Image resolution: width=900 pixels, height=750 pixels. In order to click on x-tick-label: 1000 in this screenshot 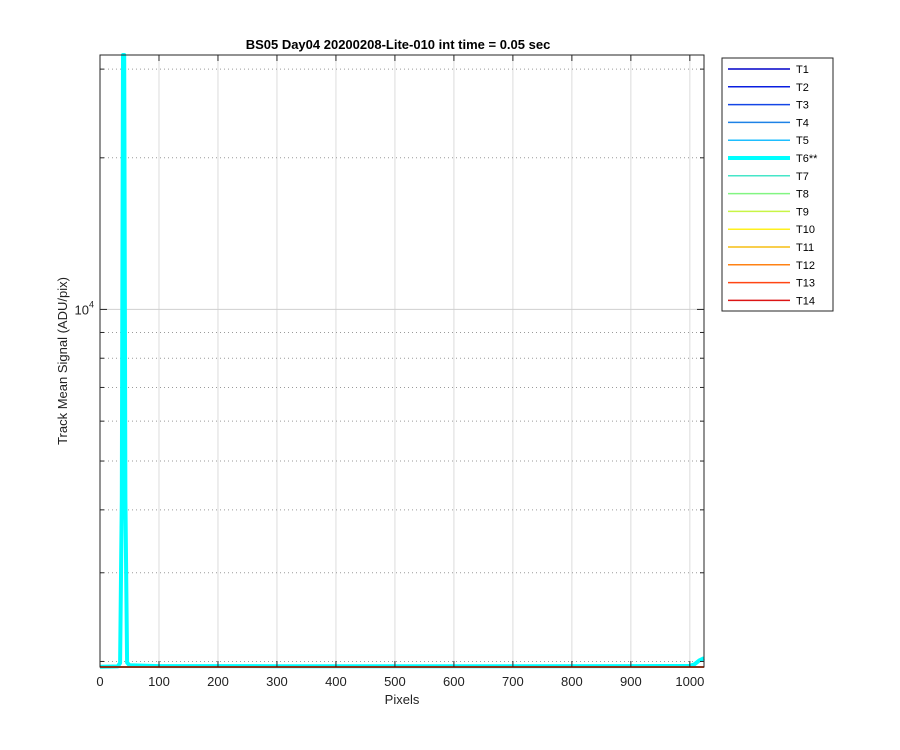, I will do `click(689, 681)`.